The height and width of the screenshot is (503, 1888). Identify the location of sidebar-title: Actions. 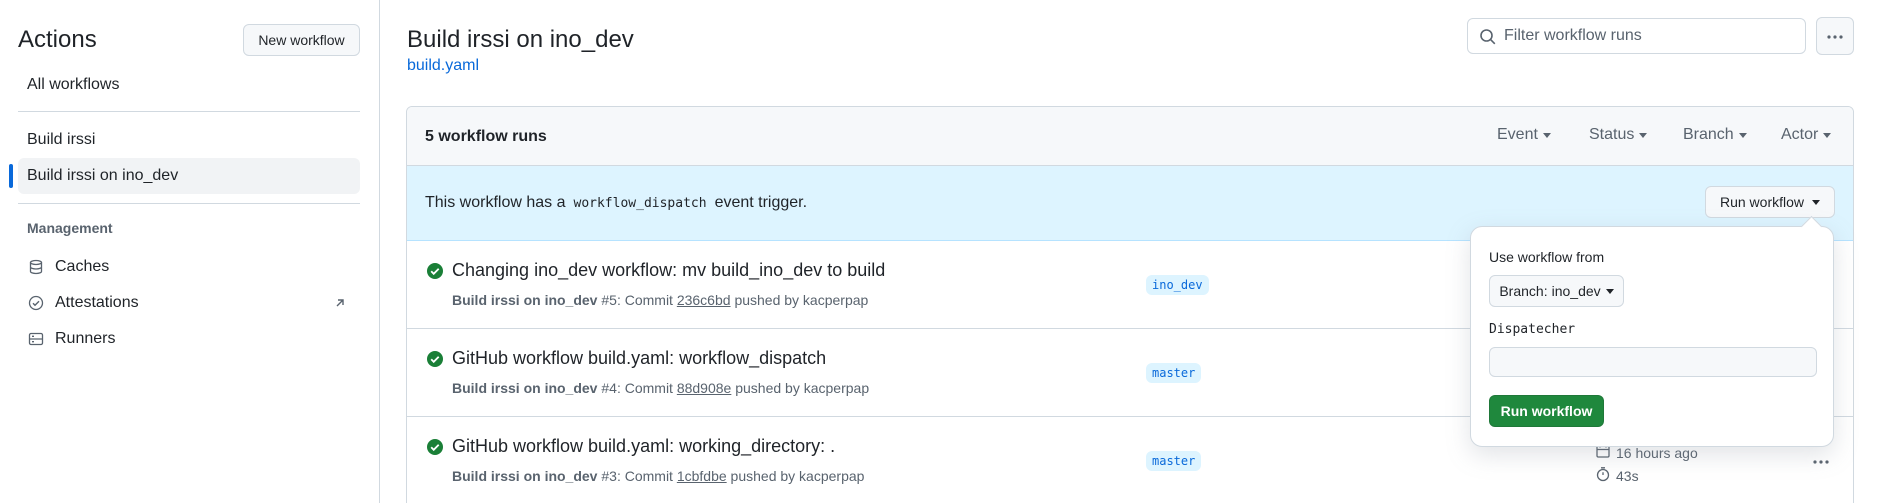
(57, 39).